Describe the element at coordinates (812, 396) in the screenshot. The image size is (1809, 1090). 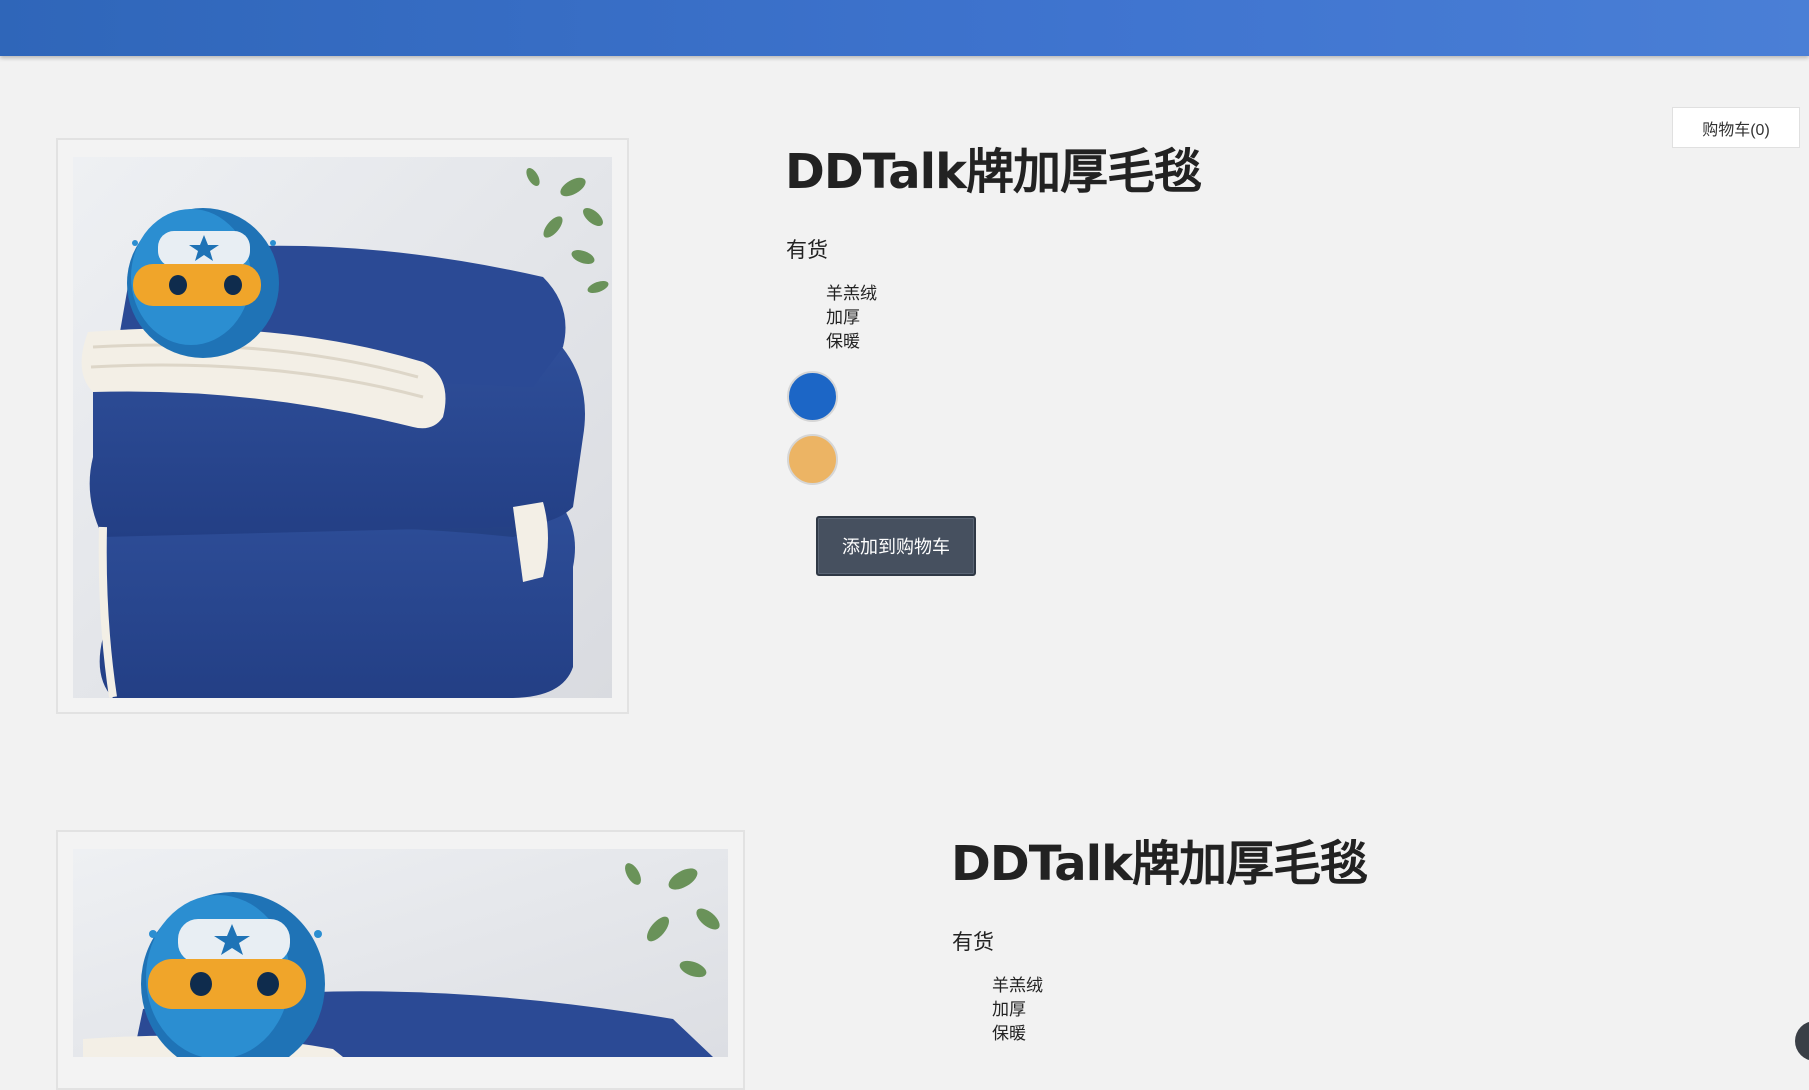
I see `color-swatch-blue` at that location.